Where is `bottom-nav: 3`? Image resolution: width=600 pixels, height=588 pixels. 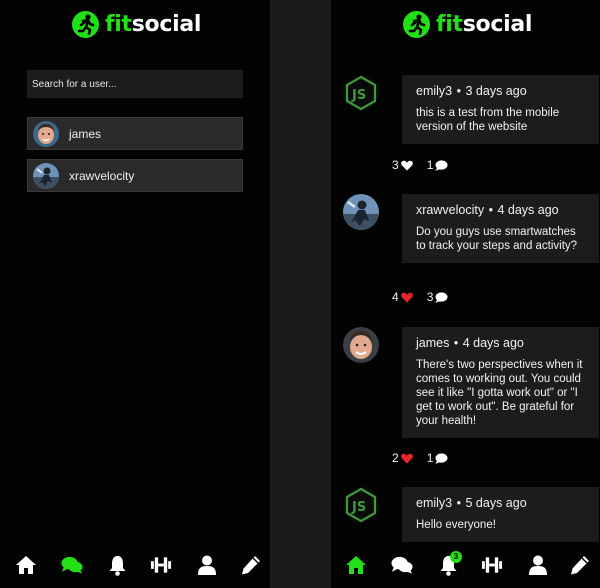
bottom-nav: 3 is located at coordinates (465, 565).